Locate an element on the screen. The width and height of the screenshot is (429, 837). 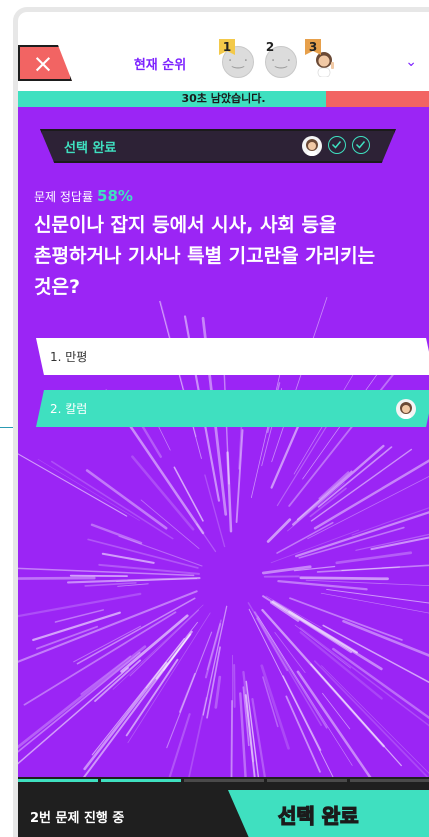
timer-text: 30초 남았습니다. is located at coordinates (223, 98).